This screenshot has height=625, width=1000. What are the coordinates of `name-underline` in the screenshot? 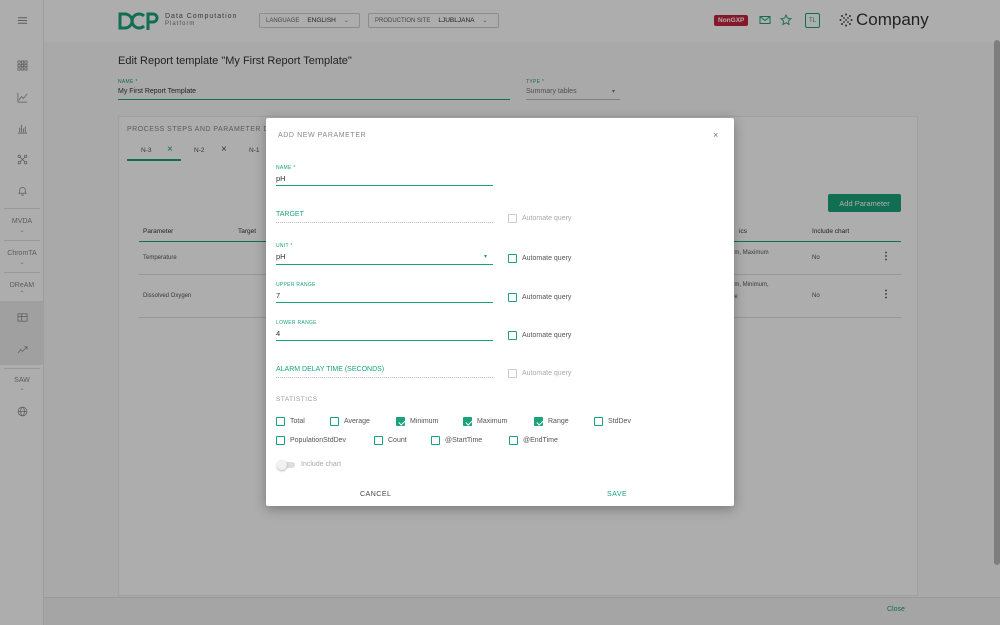 It's located at (384, 185).